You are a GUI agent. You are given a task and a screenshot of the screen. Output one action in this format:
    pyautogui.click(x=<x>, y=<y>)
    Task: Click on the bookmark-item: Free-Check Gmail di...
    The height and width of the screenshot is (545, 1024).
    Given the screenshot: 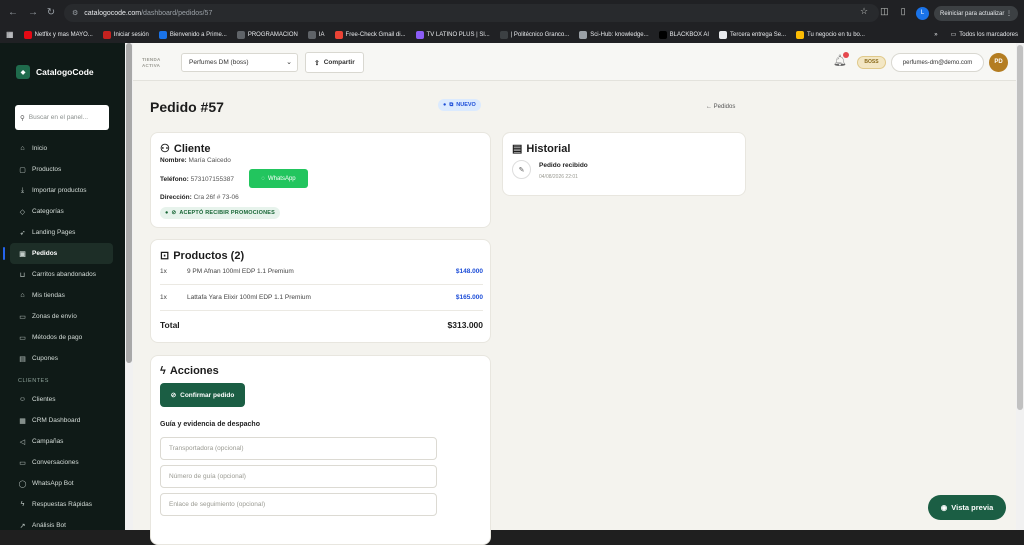 What is the action you would take?
    pyautogui.click(x=370, y=34)
    